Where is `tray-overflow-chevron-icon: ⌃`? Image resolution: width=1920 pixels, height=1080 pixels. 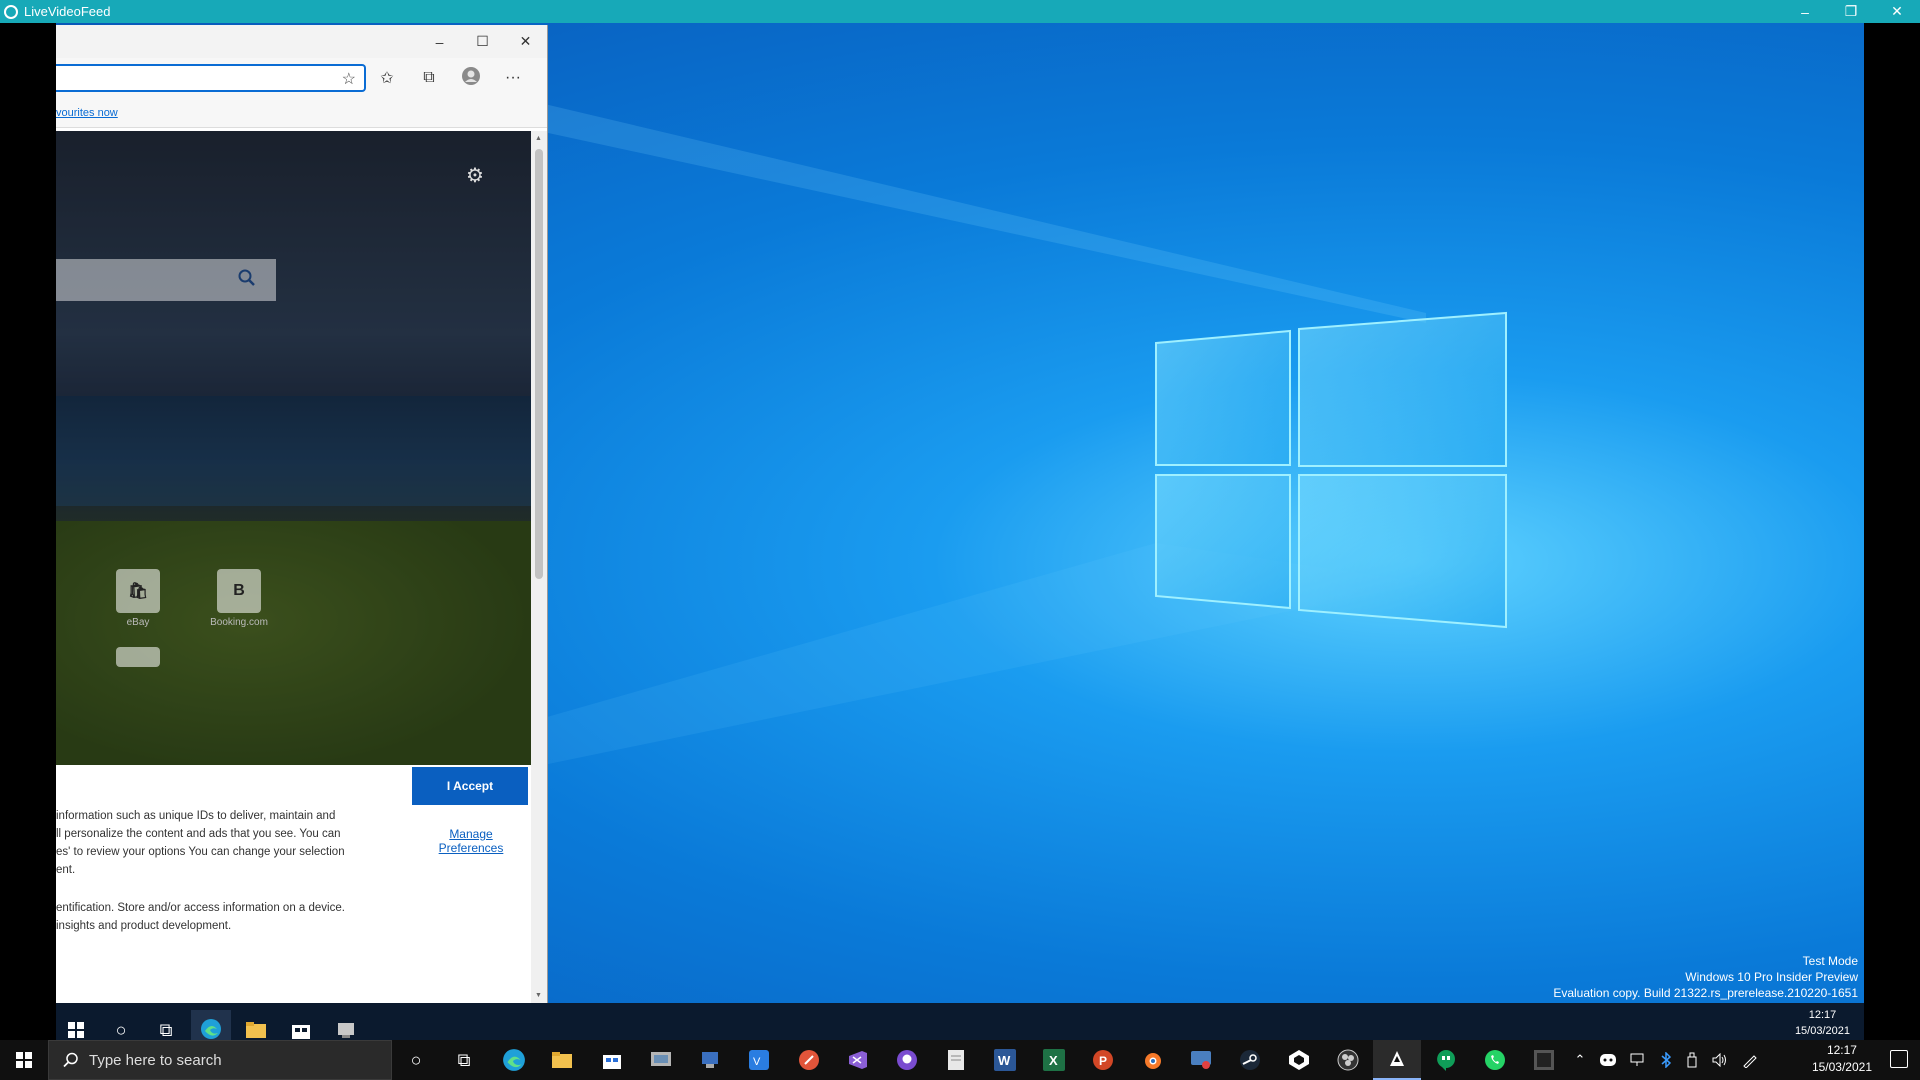
tray-overflow-chevron-icon: ⌃ is located at coordinates (1580, 1060).